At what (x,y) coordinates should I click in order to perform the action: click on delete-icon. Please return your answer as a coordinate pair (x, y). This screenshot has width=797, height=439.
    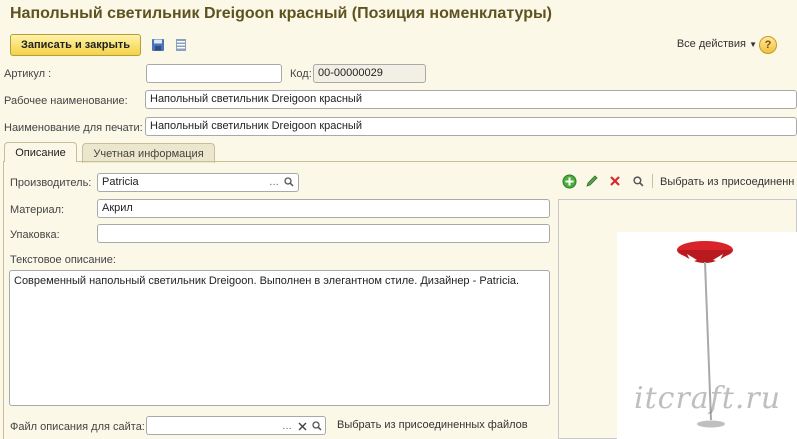
    Looking at the image, I should click on (615, 181).